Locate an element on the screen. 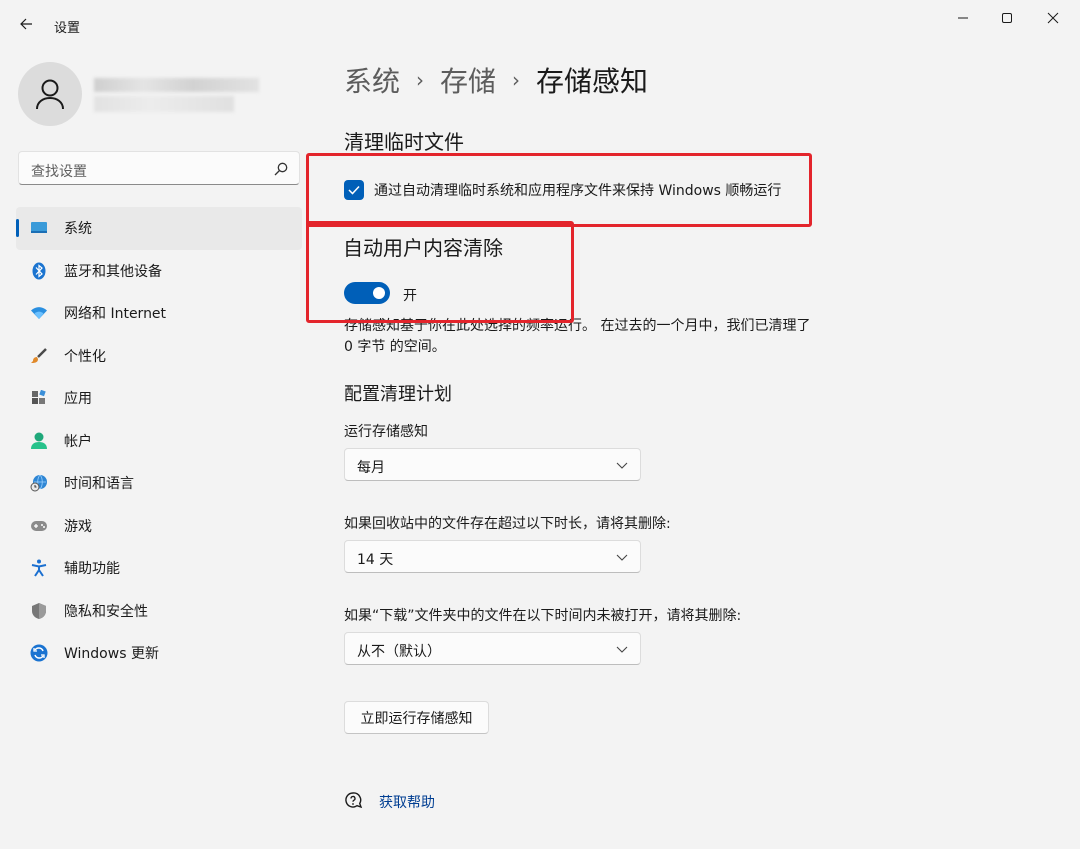 This screenshot has width=1080, height=849. section-heading-temp-files: 清理临时文件 is located at coordinates (404, 142).